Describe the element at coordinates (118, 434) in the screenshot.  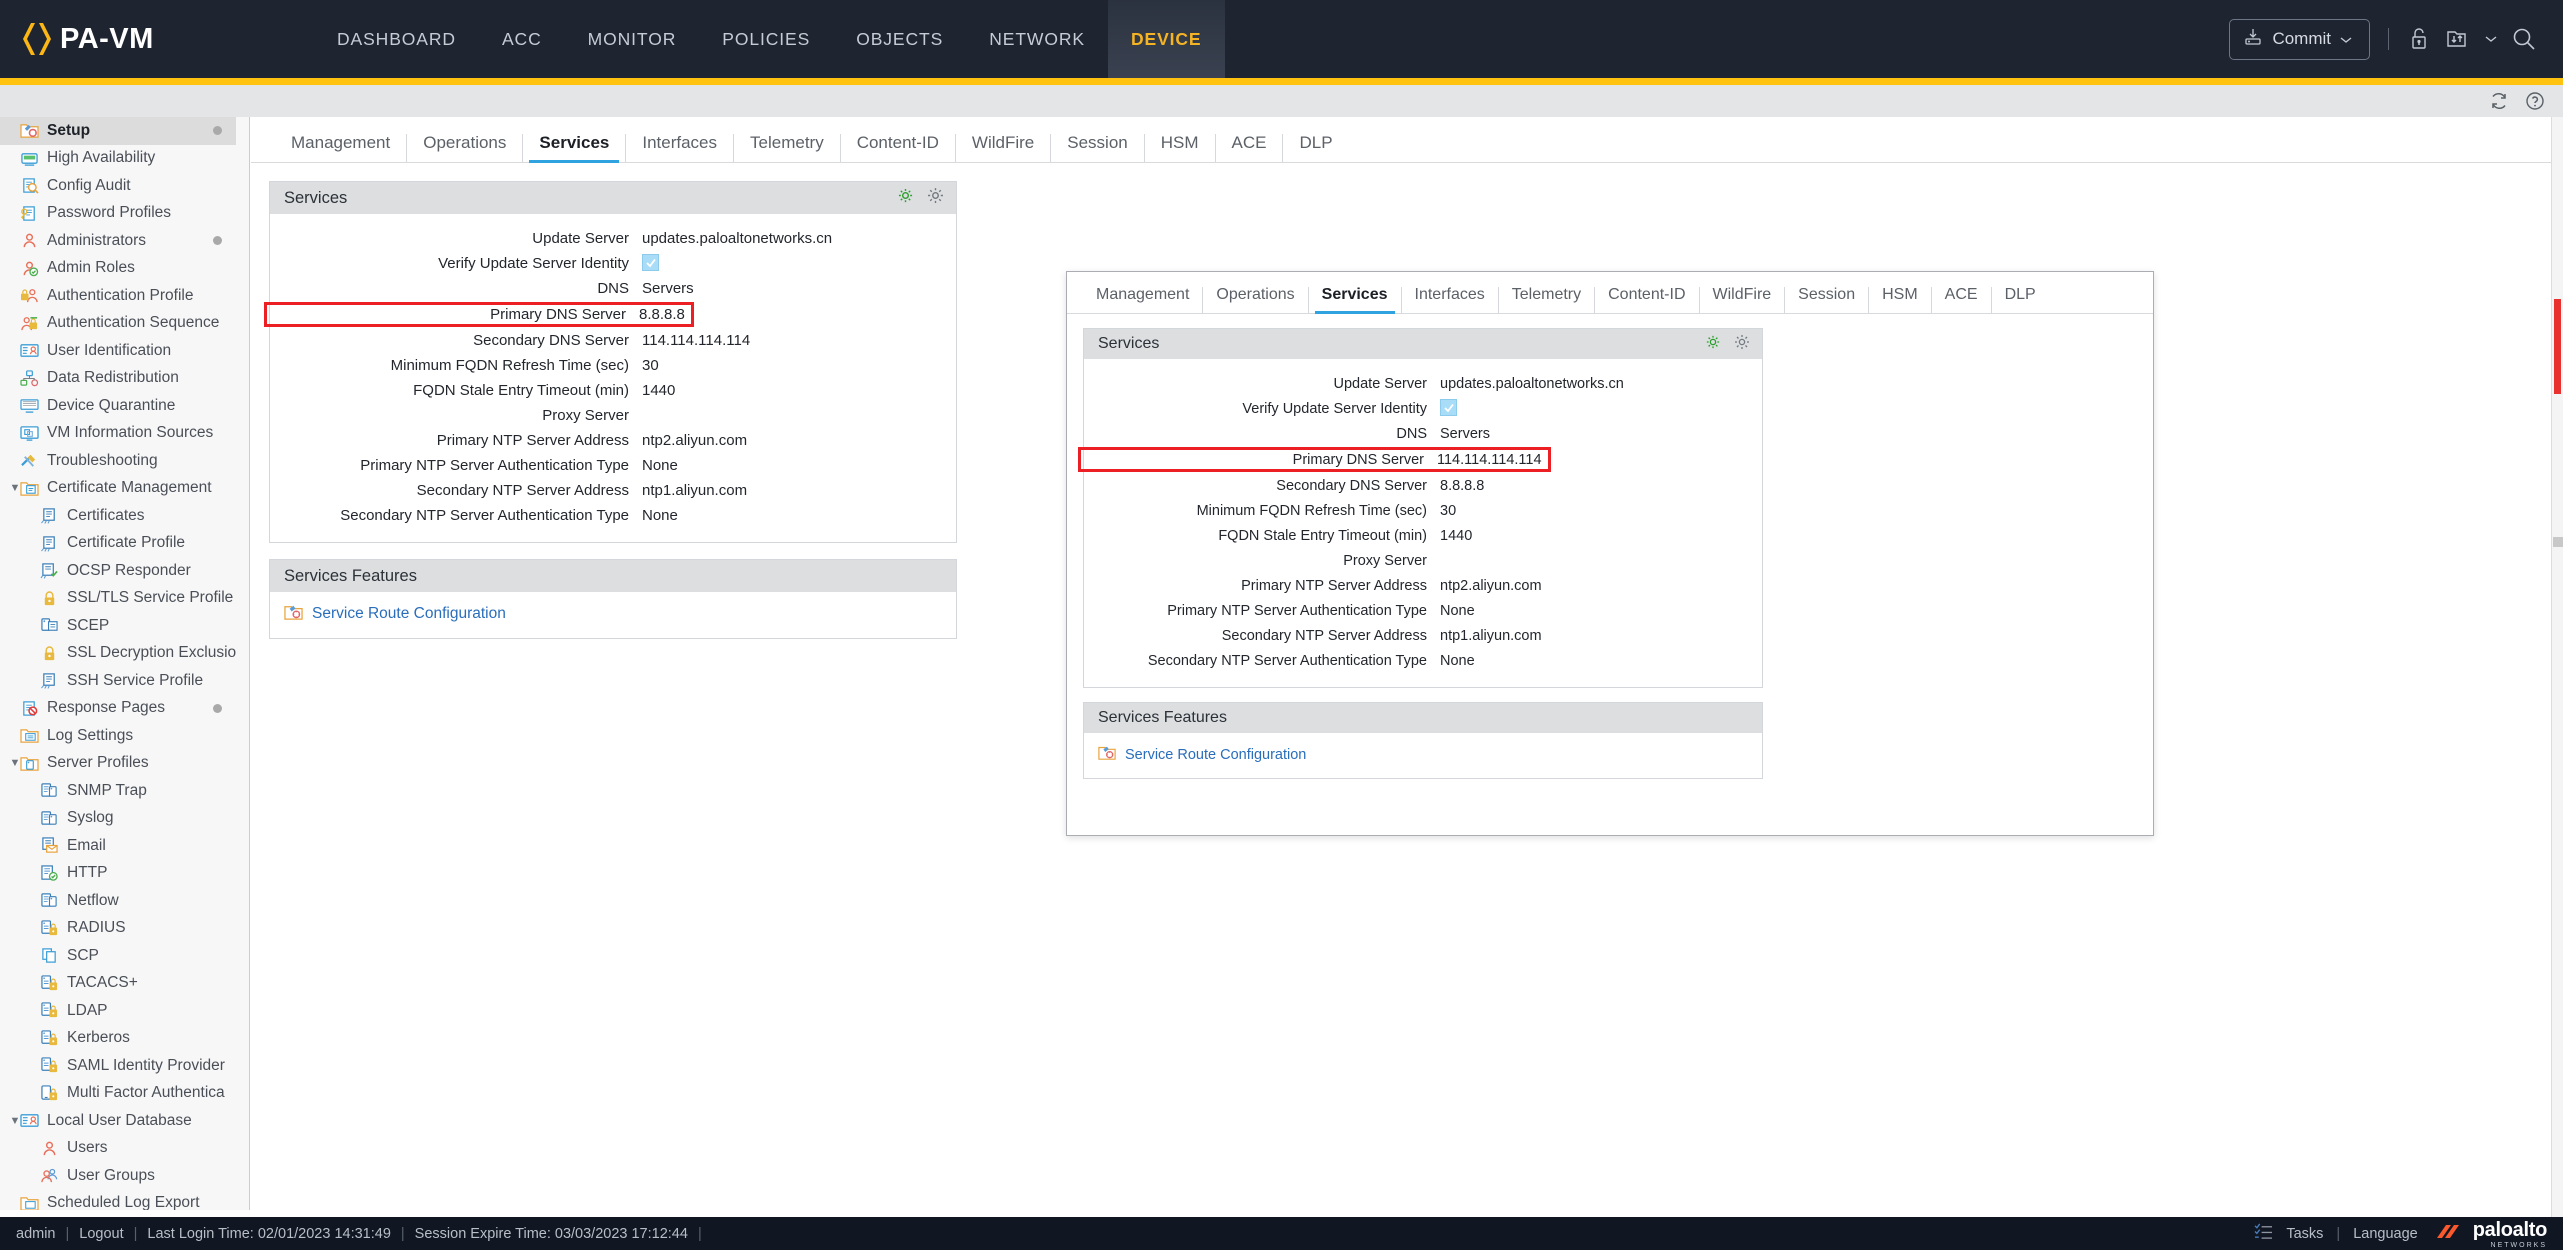
I see `sidebar-item-vm-information-sources: VM Information Sources` at that location.